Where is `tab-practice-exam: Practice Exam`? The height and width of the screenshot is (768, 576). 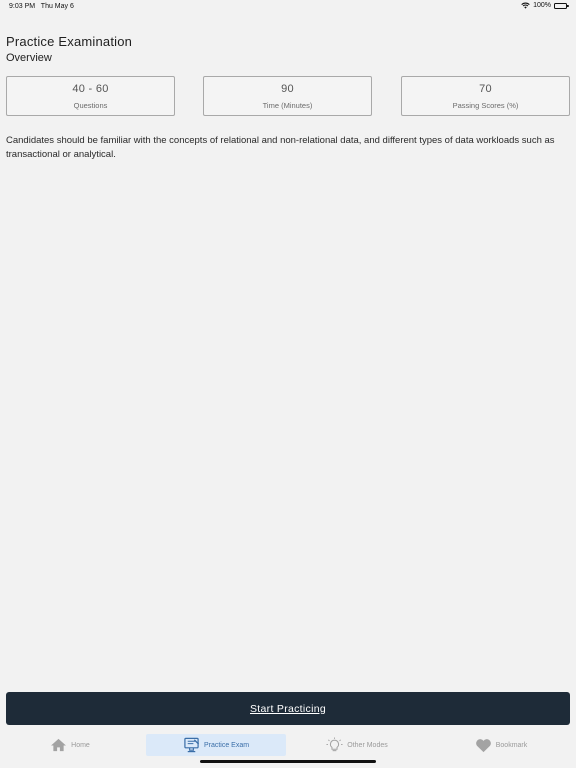 tab-practice-exam: Practice Exam is located at coordinates (216, 745).